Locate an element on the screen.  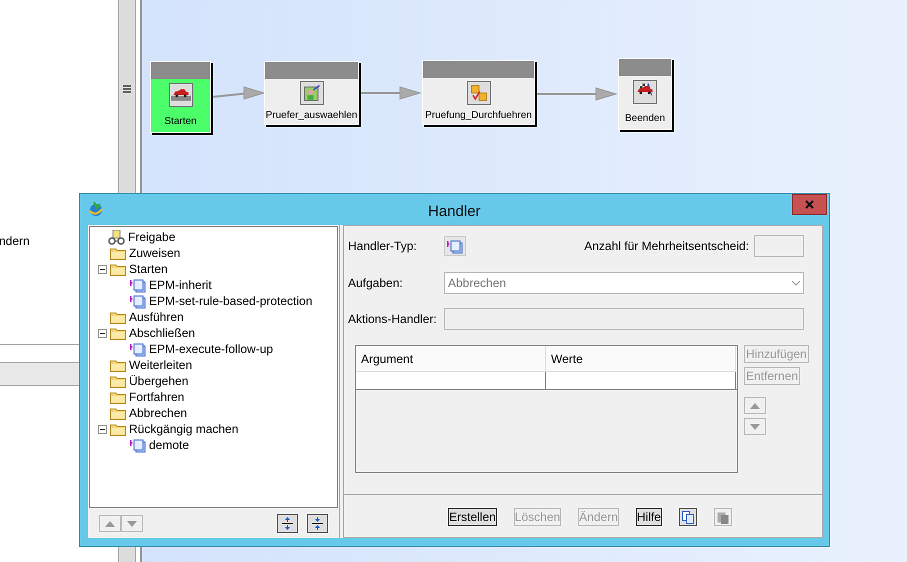
copy-icon is located at coordinates (688, 517).